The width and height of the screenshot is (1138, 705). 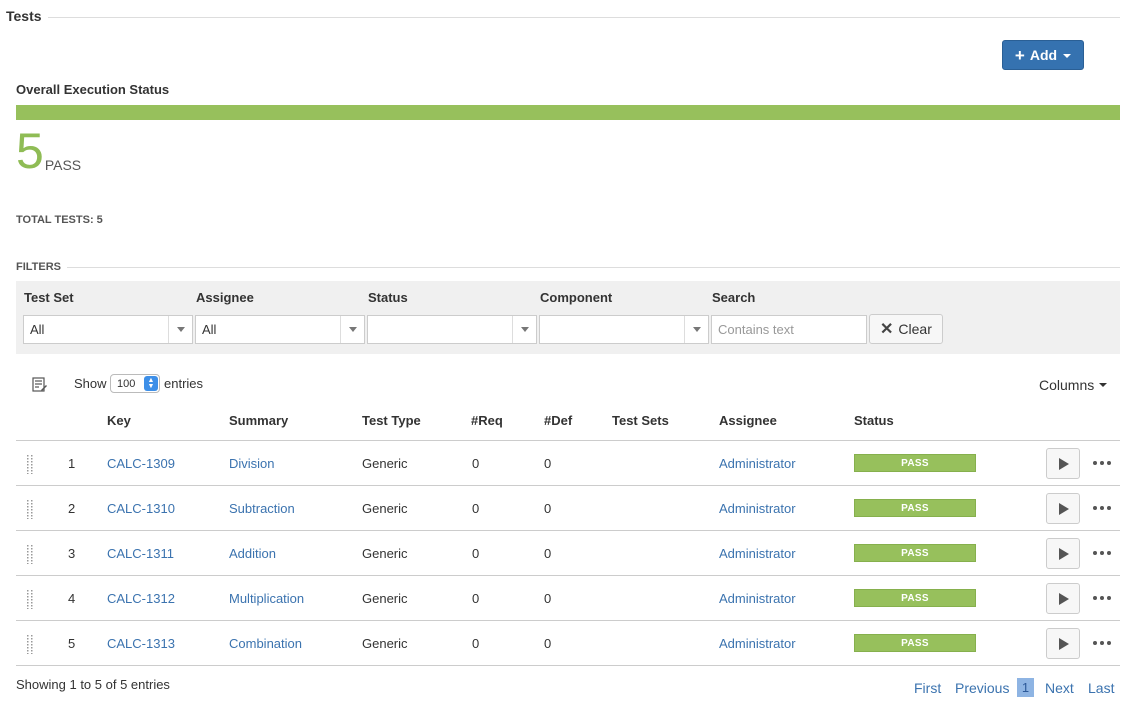 What do you see at coordinates (266, 598) in the screenshot?
I see `test-summary-link: Multiplication` at bounding box center [266, 598].